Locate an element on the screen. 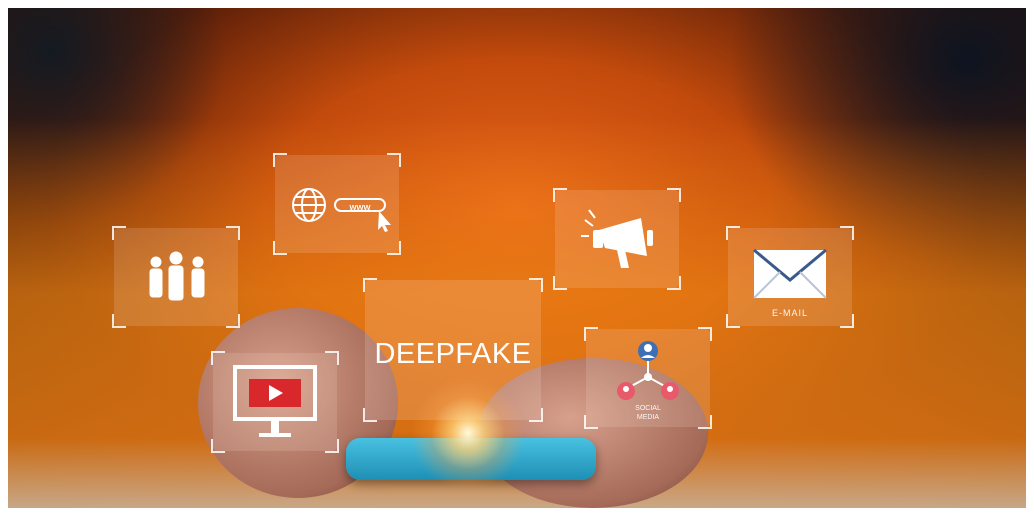 This screenshot has width=1034, height=517. video-panel is located at coordinates (275, 402).